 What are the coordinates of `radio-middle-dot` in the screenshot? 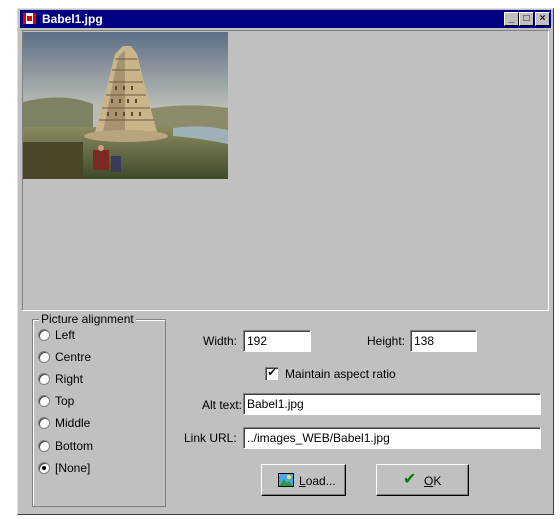 It's located at (44, 423).